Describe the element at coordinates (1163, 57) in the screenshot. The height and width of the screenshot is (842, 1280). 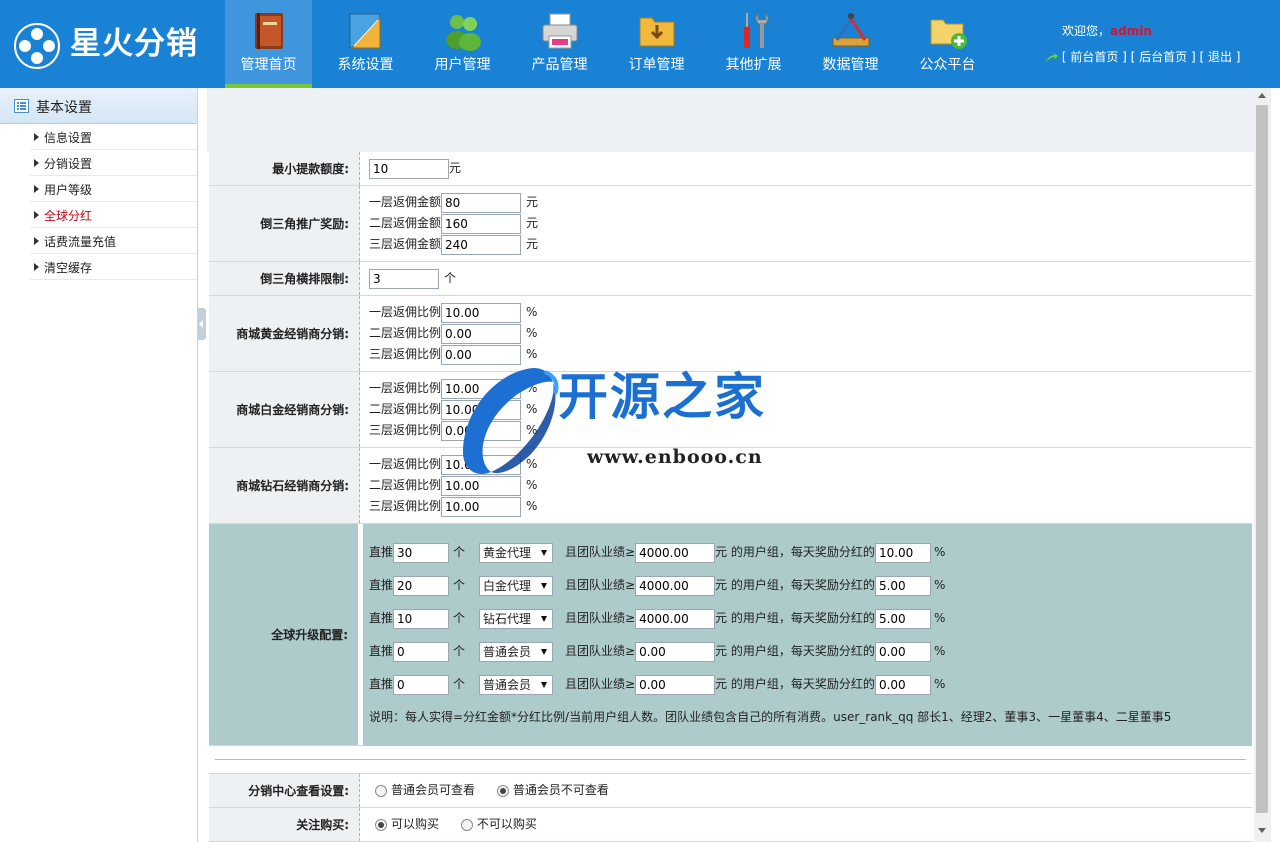
I see `backend-home-link: [ 后台首页 ]` at that location.